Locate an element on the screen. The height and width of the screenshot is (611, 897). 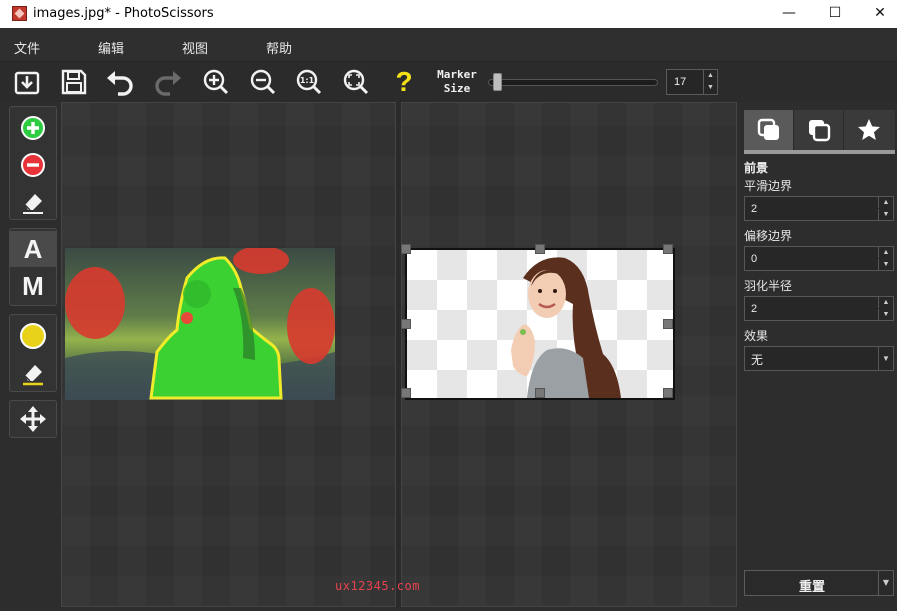
minimize-button: — is located at coordinates (789, 14).